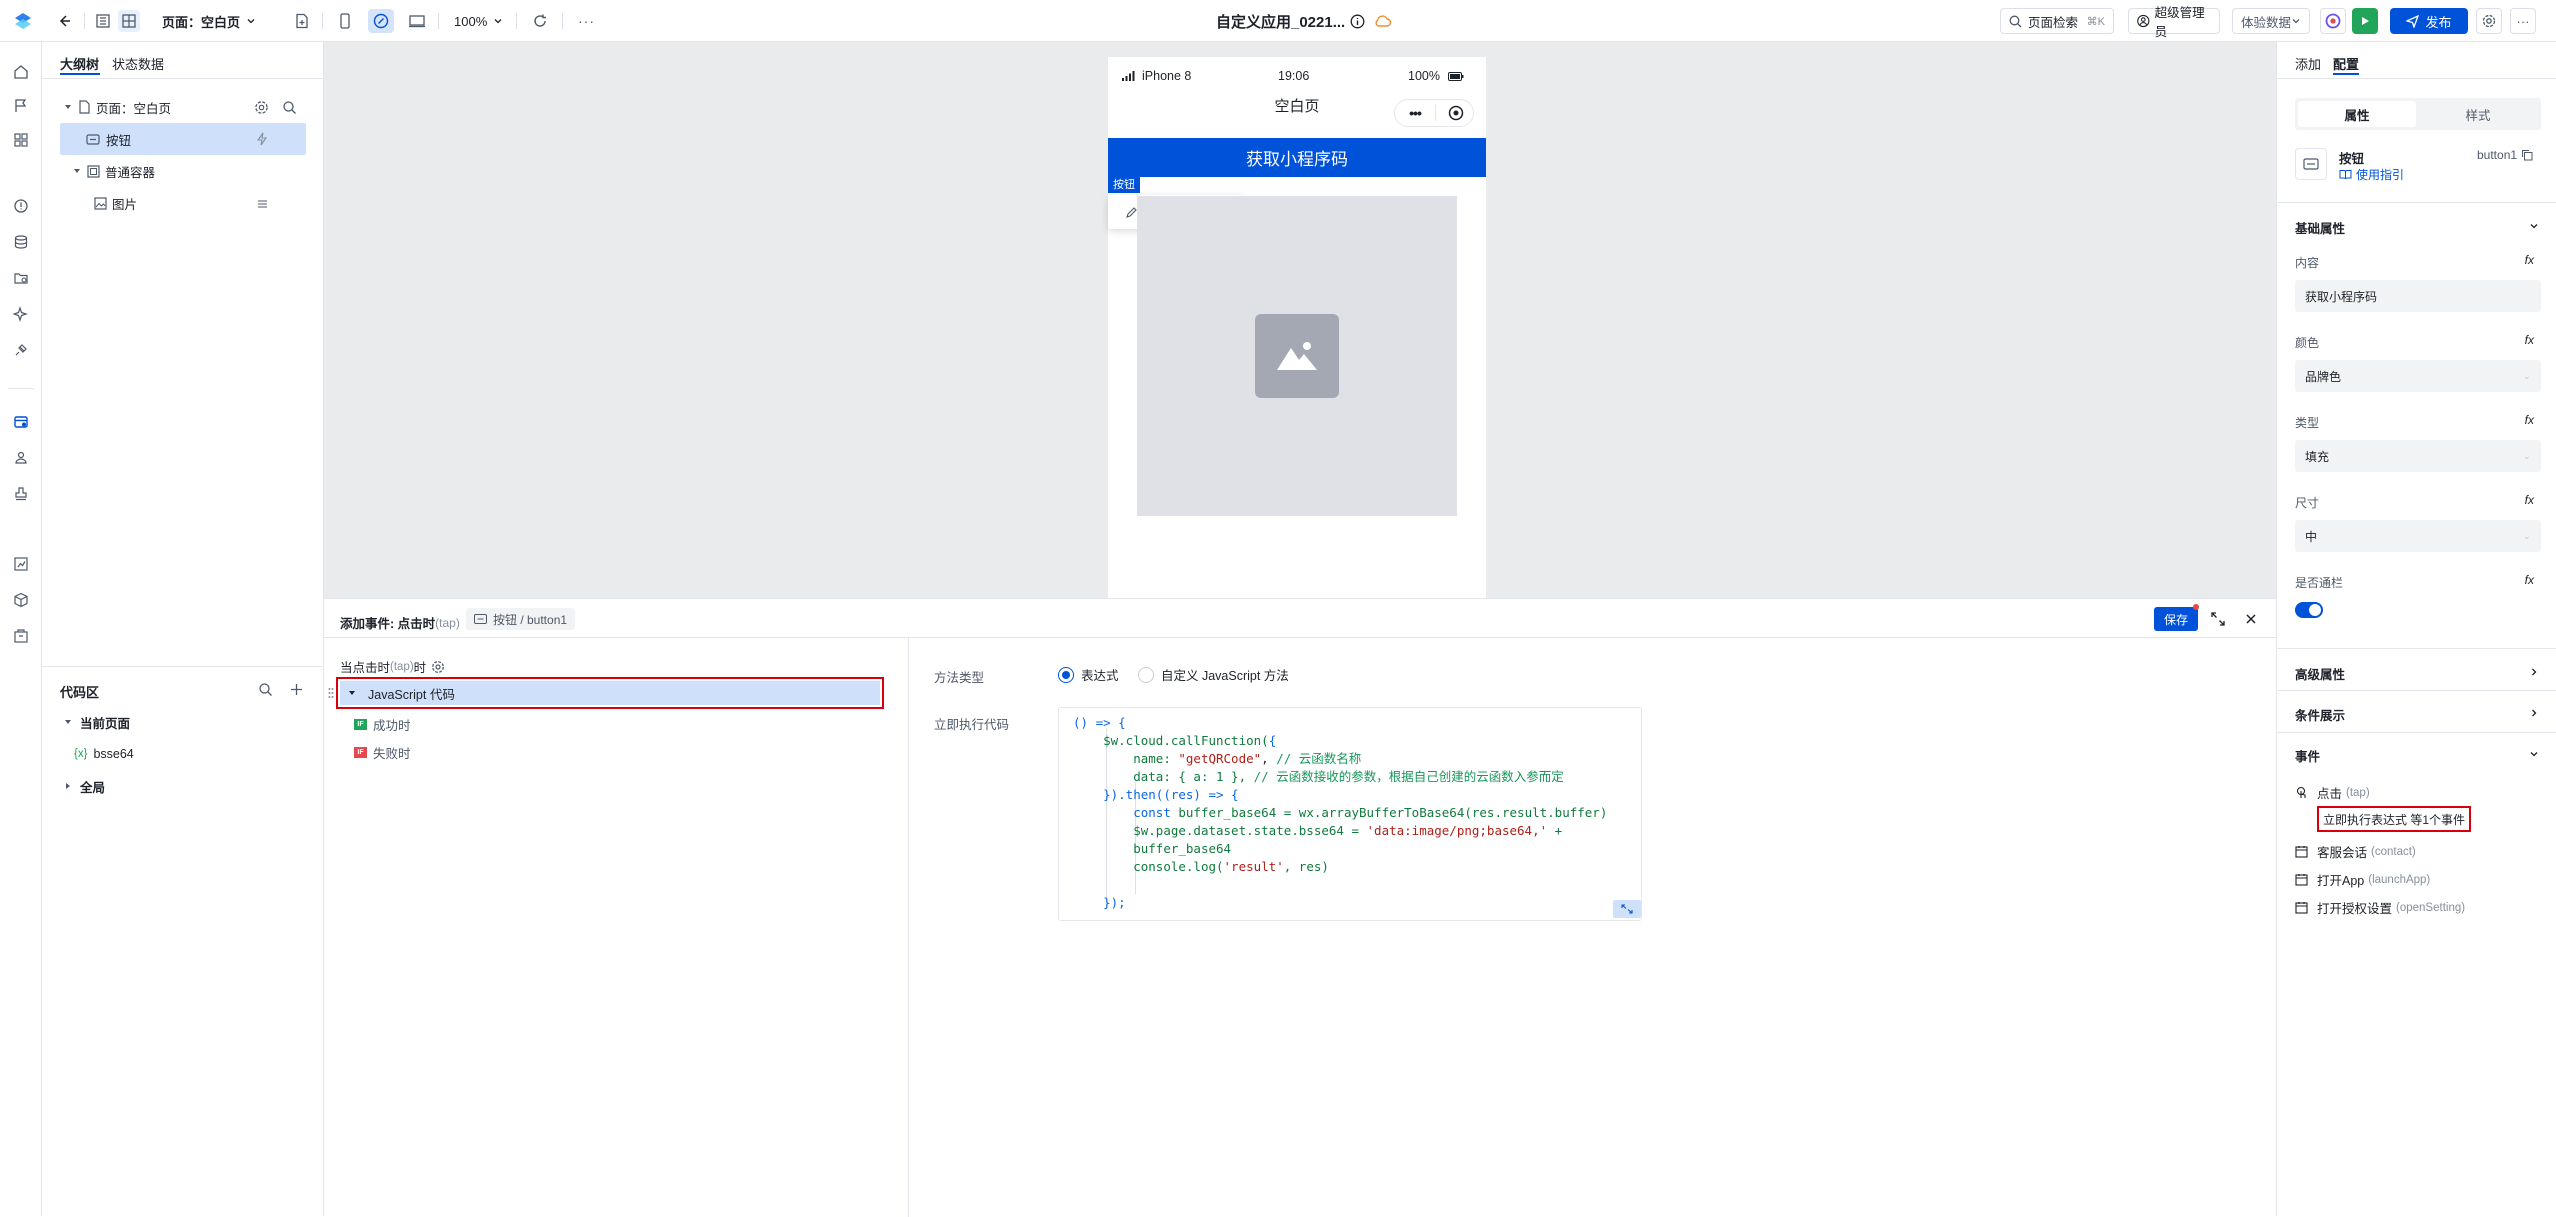 The image size is (2556, 1217). I want to click on code-search-icon, so click(265, 689).